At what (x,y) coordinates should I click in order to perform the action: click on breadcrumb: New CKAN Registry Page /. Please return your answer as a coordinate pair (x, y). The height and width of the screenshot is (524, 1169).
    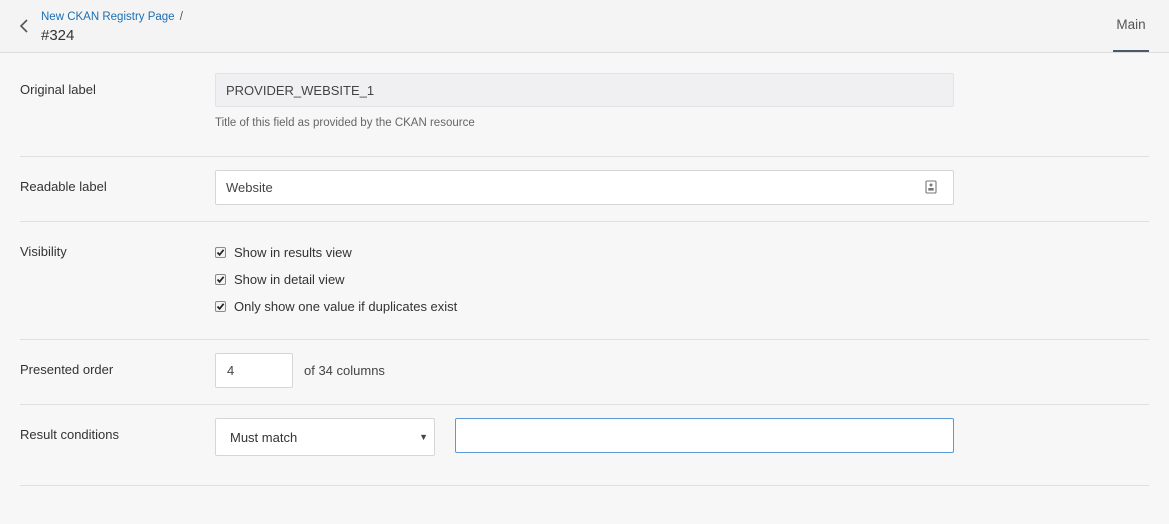
    Looking at the image, I should click on (112, 17).